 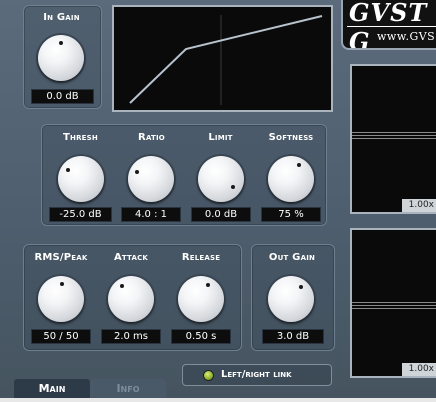 I want to click on attack-knob, so click(x=131, y=299).